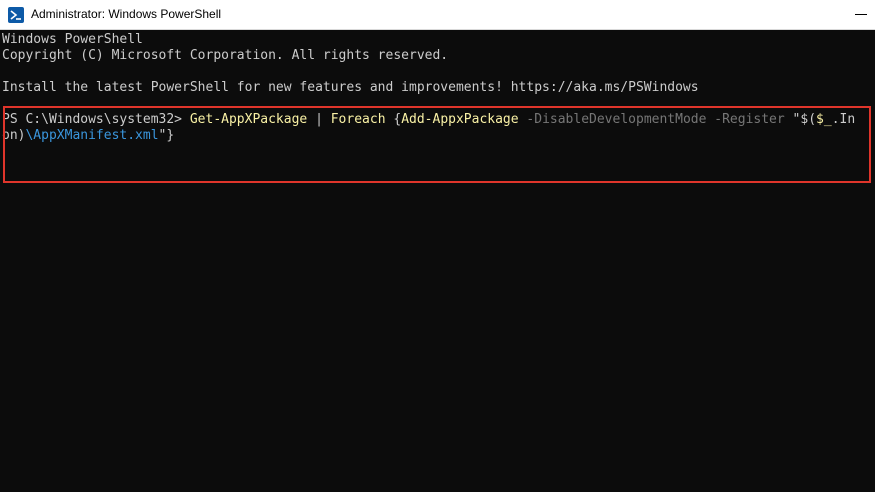 This screenshot has height=492, width=875. What do you see at coordinates (843, 119) in the screenshot?
I see `wrapped-text-part1: .In` at bounding box center [843, 119].